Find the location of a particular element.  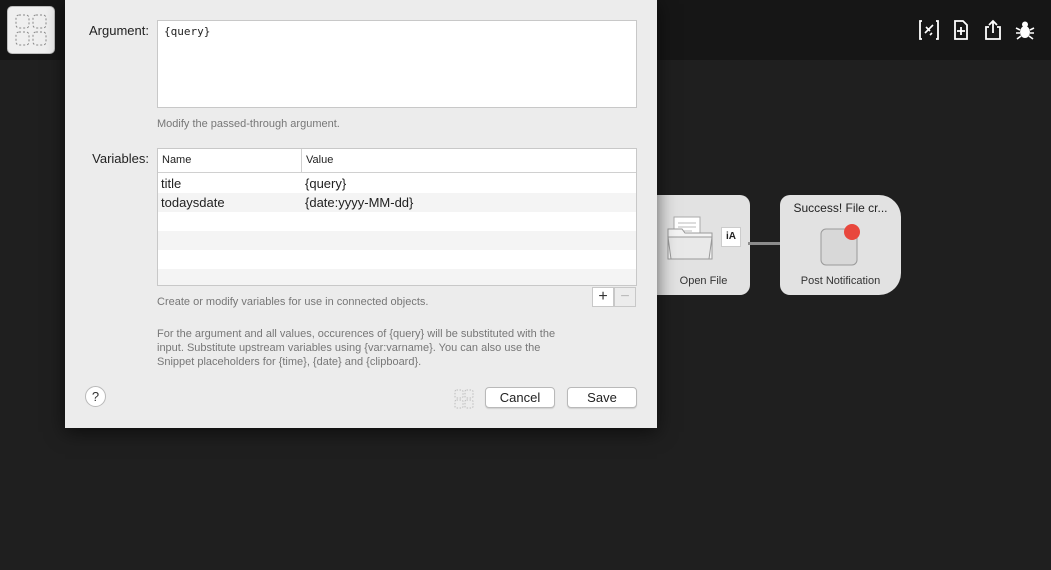

cancel-button: Cancel is located at coordinates (520, 397).